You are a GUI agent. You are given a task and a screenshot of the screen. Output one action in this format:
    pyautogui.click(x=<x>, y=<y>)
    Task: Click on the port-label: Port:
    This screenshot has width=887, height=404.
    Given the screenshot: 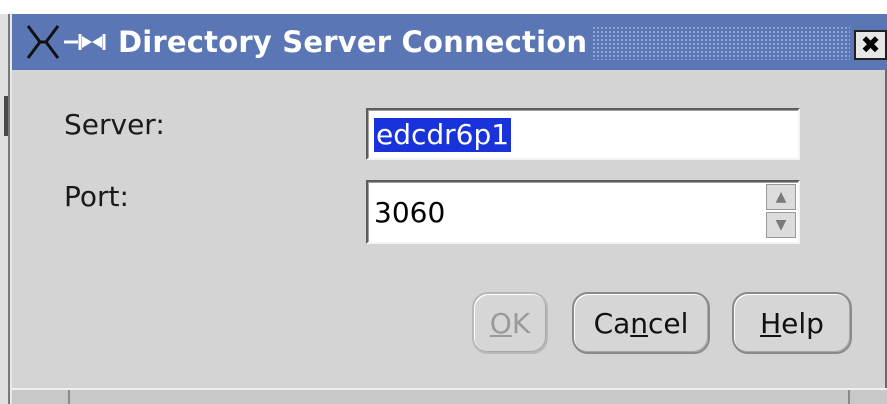 What is the action you would take?
    pyautogui.click(x=96, y=196)
    